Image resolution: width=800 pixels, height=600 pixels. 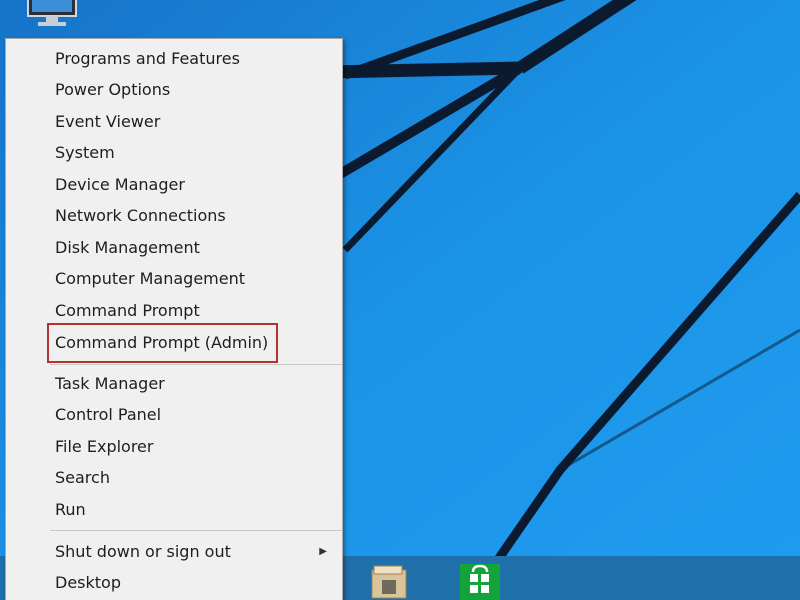 I want to click on menu-item-network-connections: Network Connections, so click(x=174, y=216).